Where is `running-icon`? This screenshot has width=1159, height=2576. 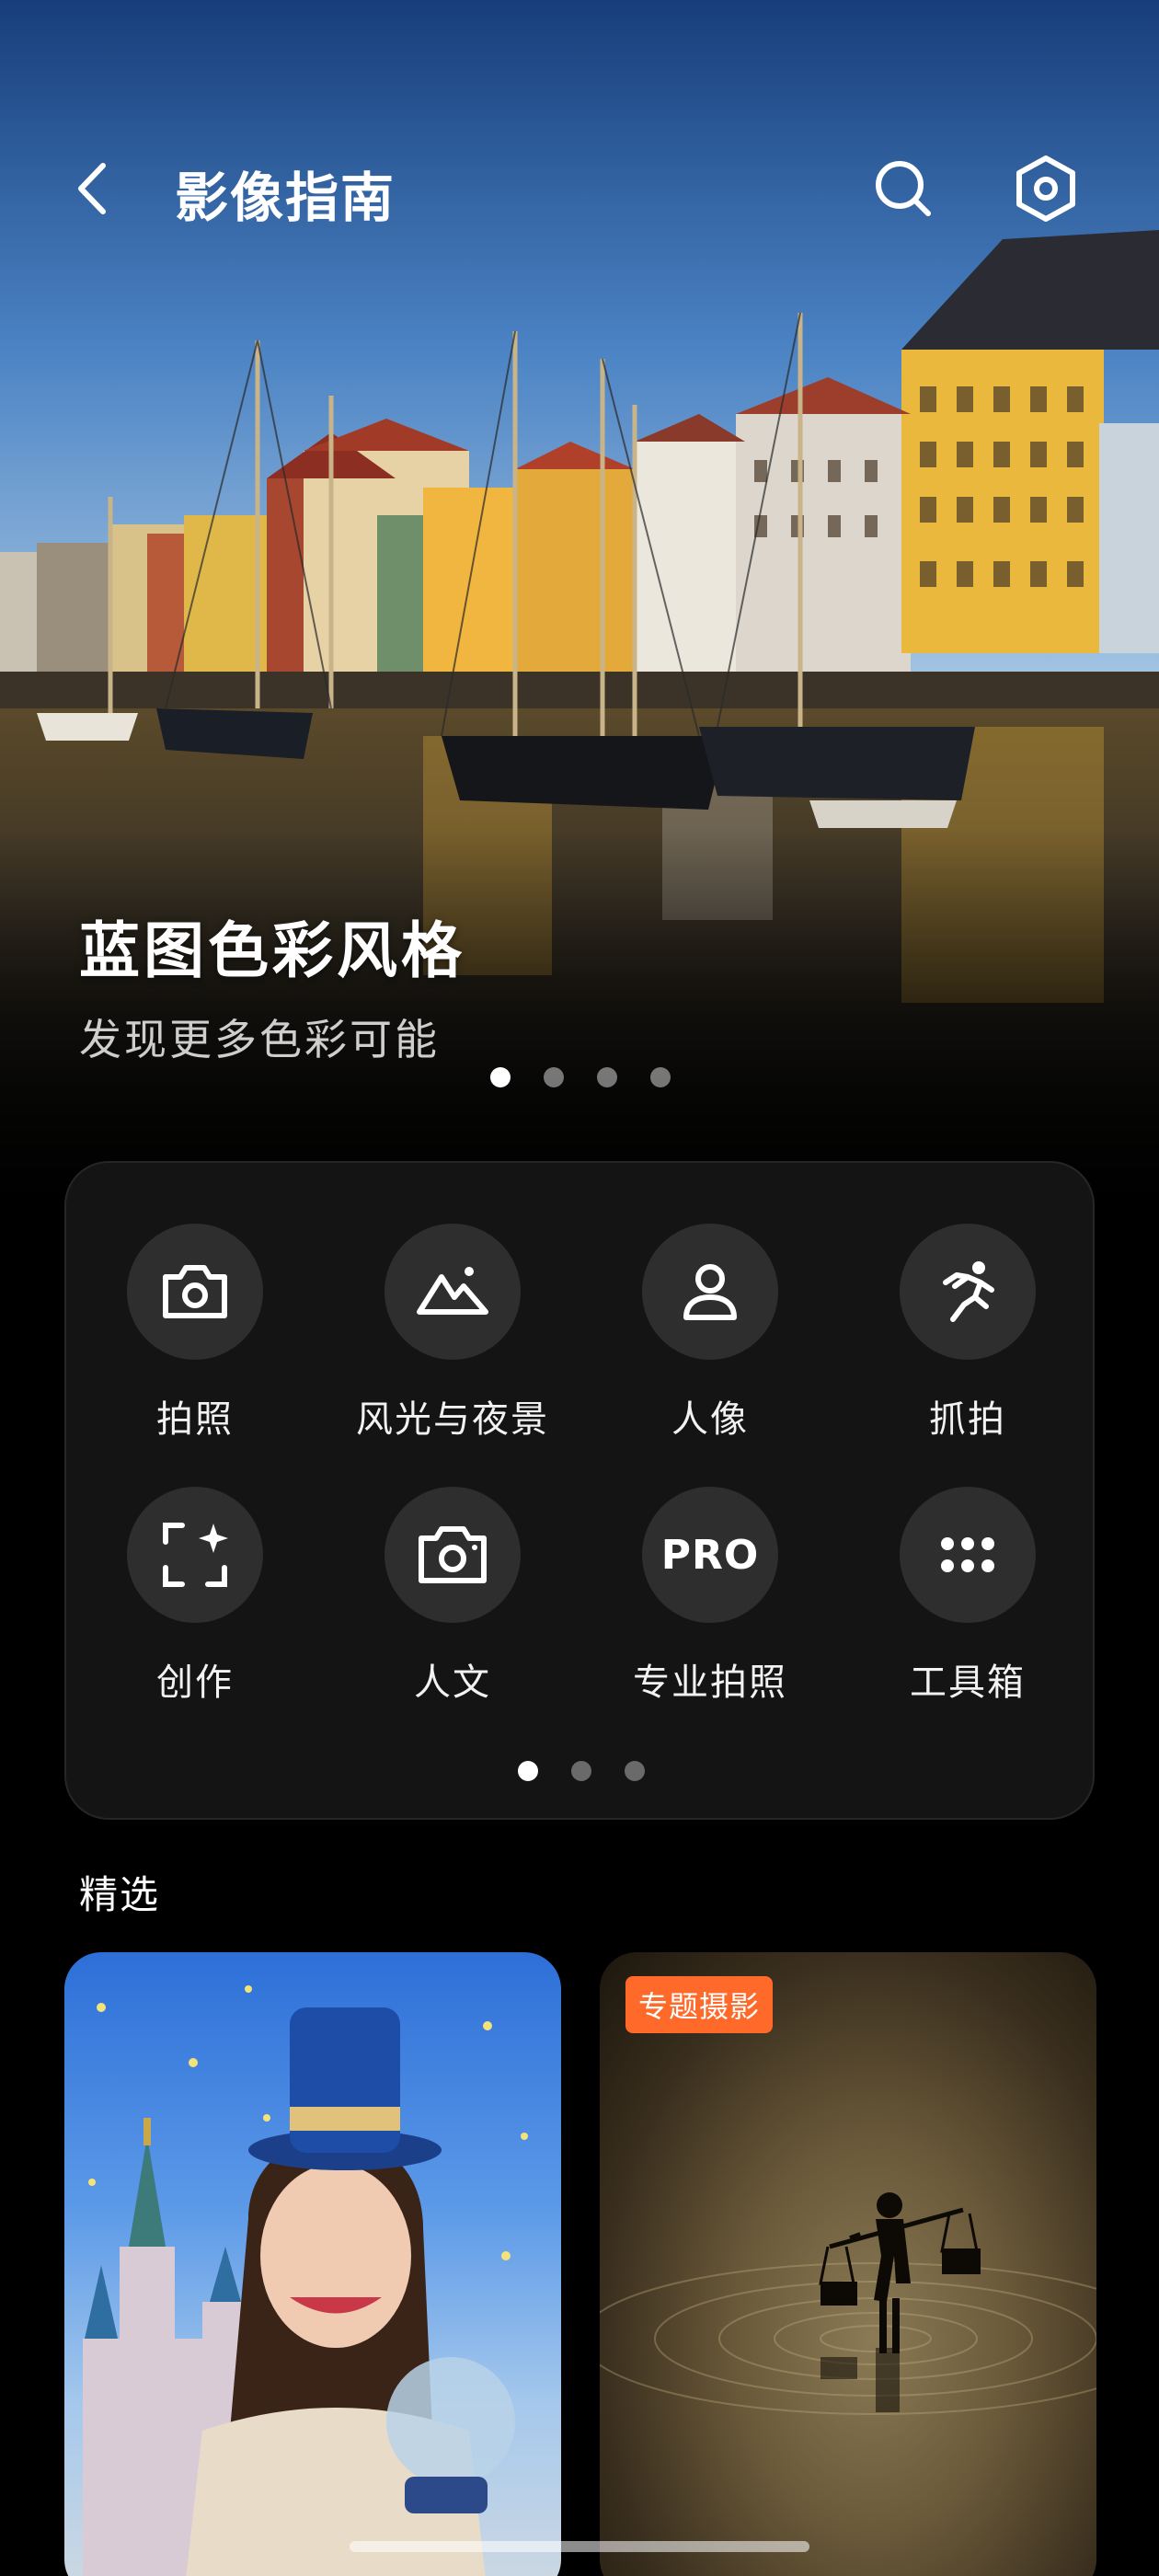
running-icon is located at coordinates (968, 1291).